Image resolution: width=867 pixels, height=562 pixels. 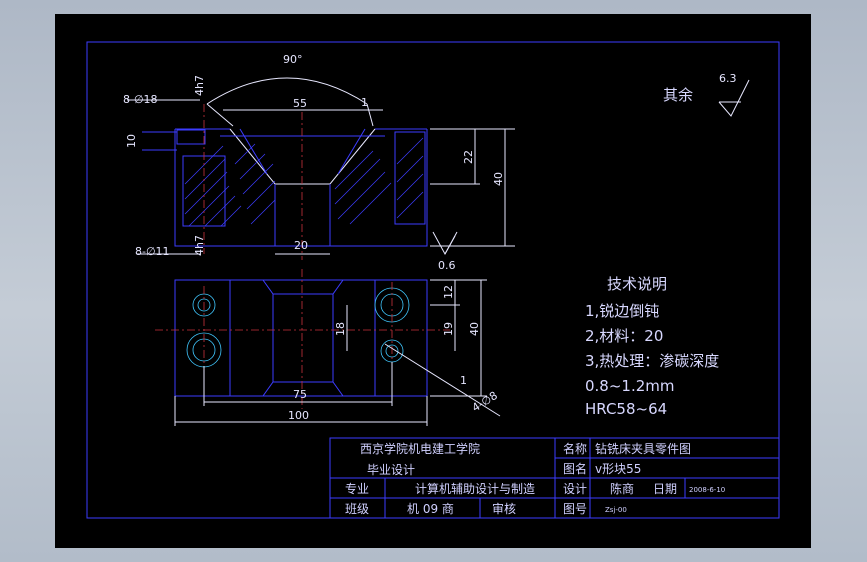 I want to click on hatch-right, so click(x=379, y=181).